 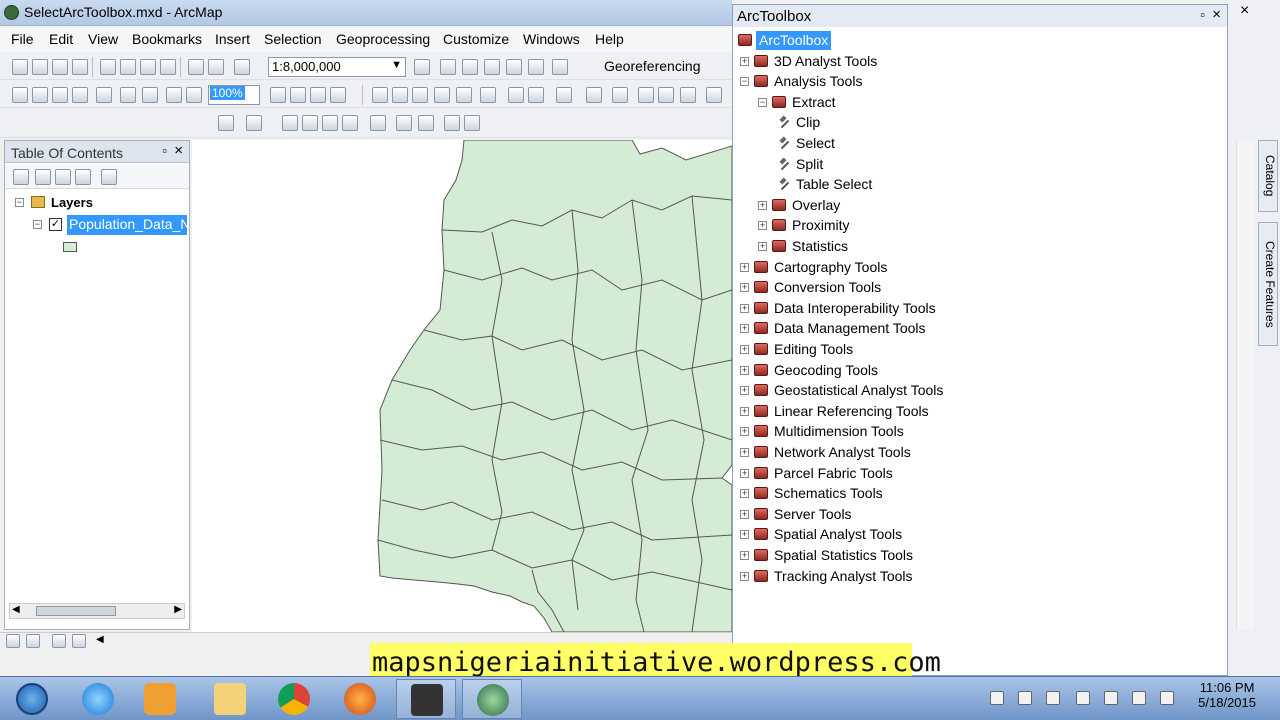 I want to click on toolbox-item: Spatial Analyst Tools, so click(x=838, y=534).